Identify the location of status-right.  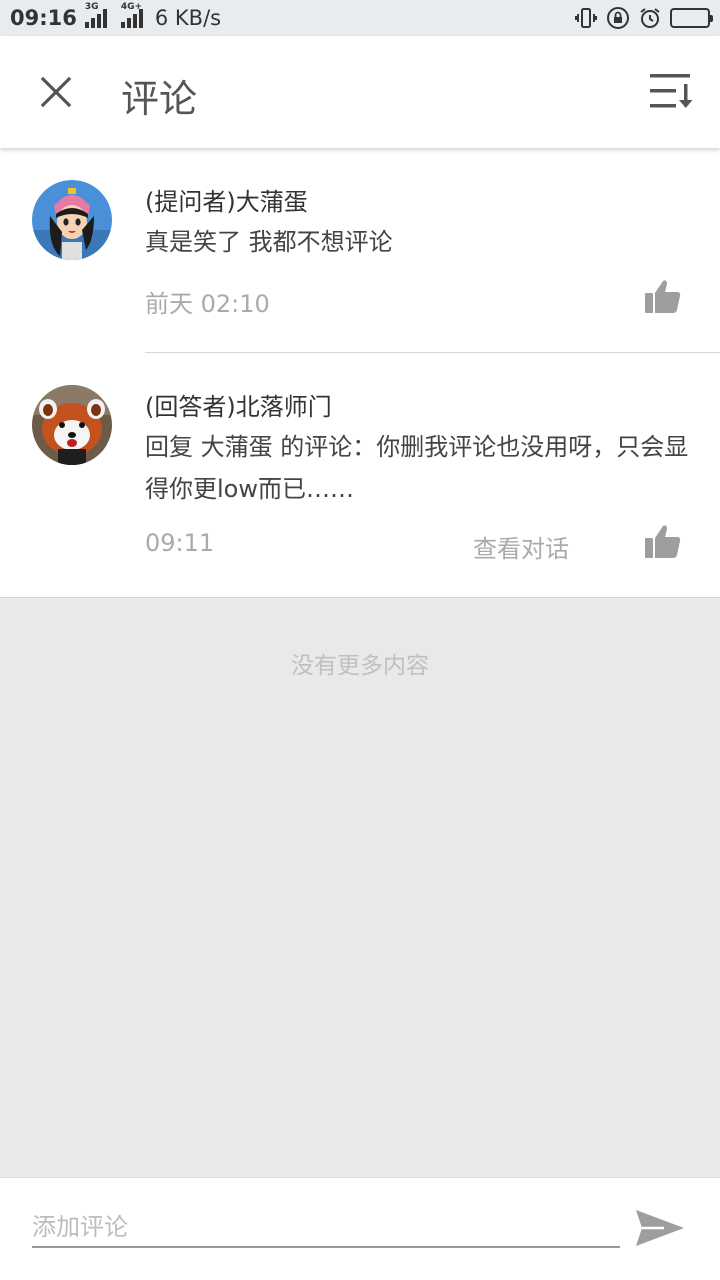
(643, 18).